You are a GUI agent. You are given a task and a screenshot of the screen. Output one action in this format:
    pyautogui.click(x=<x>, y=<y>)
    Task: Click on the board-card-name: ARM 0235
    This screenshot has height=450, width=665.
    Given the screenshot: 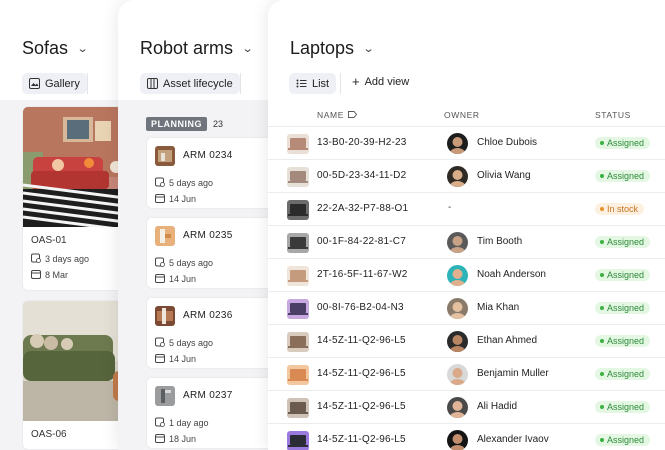 What is the action you would take?
    pyautogui.click(x=208, y=235)
    